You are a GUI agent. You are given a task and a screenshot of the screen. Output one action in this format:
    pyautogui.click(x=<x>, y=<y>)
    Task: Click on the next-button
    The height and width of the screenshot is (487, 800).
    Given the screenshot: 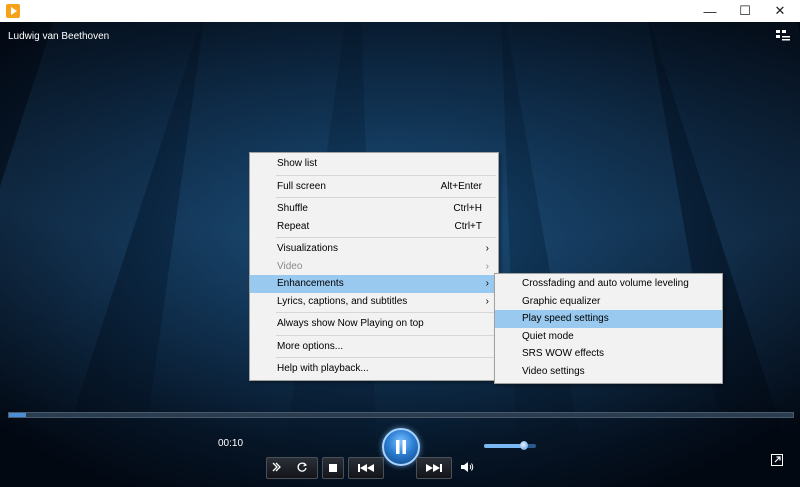 What is the action you would take?
    pyautogui.click(x=434, y=468)
    